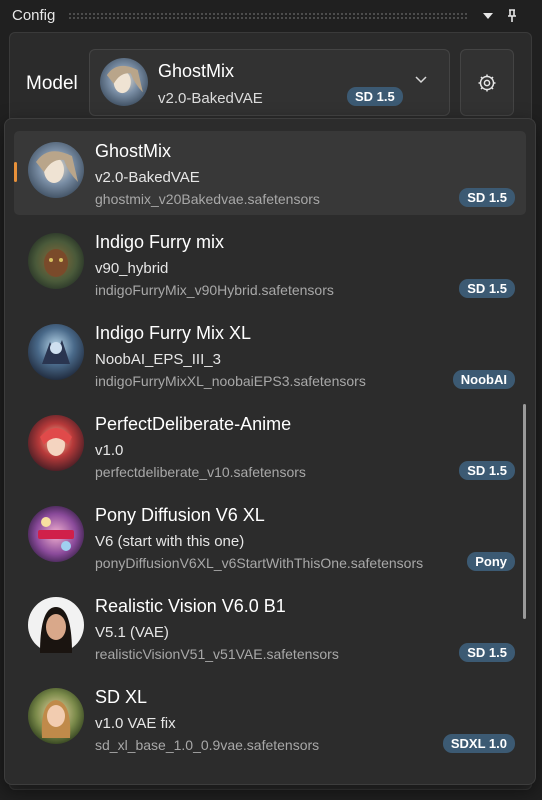 Image resolution: width=542 pixels, height=800 pixels. What do you see at coordinates (135, 723) in the screenshot?
I see `model-version: v1.0 VAE fix` at bounding box center [135, 723].